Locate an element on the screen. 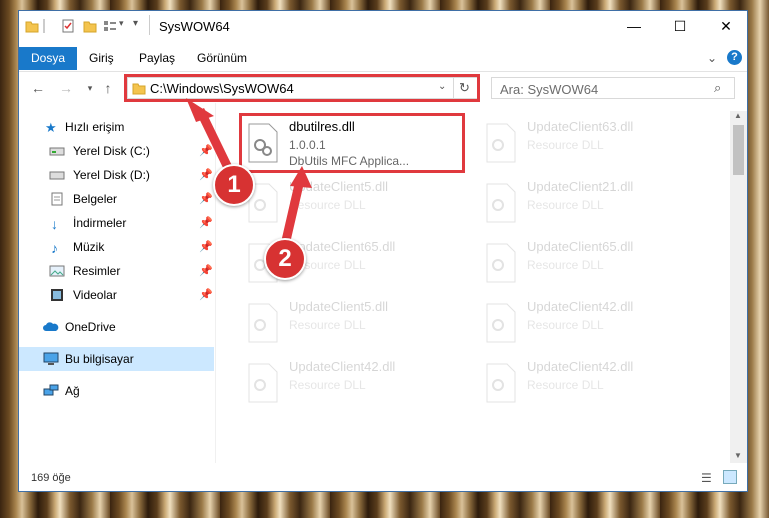 The width and height of the screenshot is (769, 518). annotation-overlay is located at coordinates (249, 172).